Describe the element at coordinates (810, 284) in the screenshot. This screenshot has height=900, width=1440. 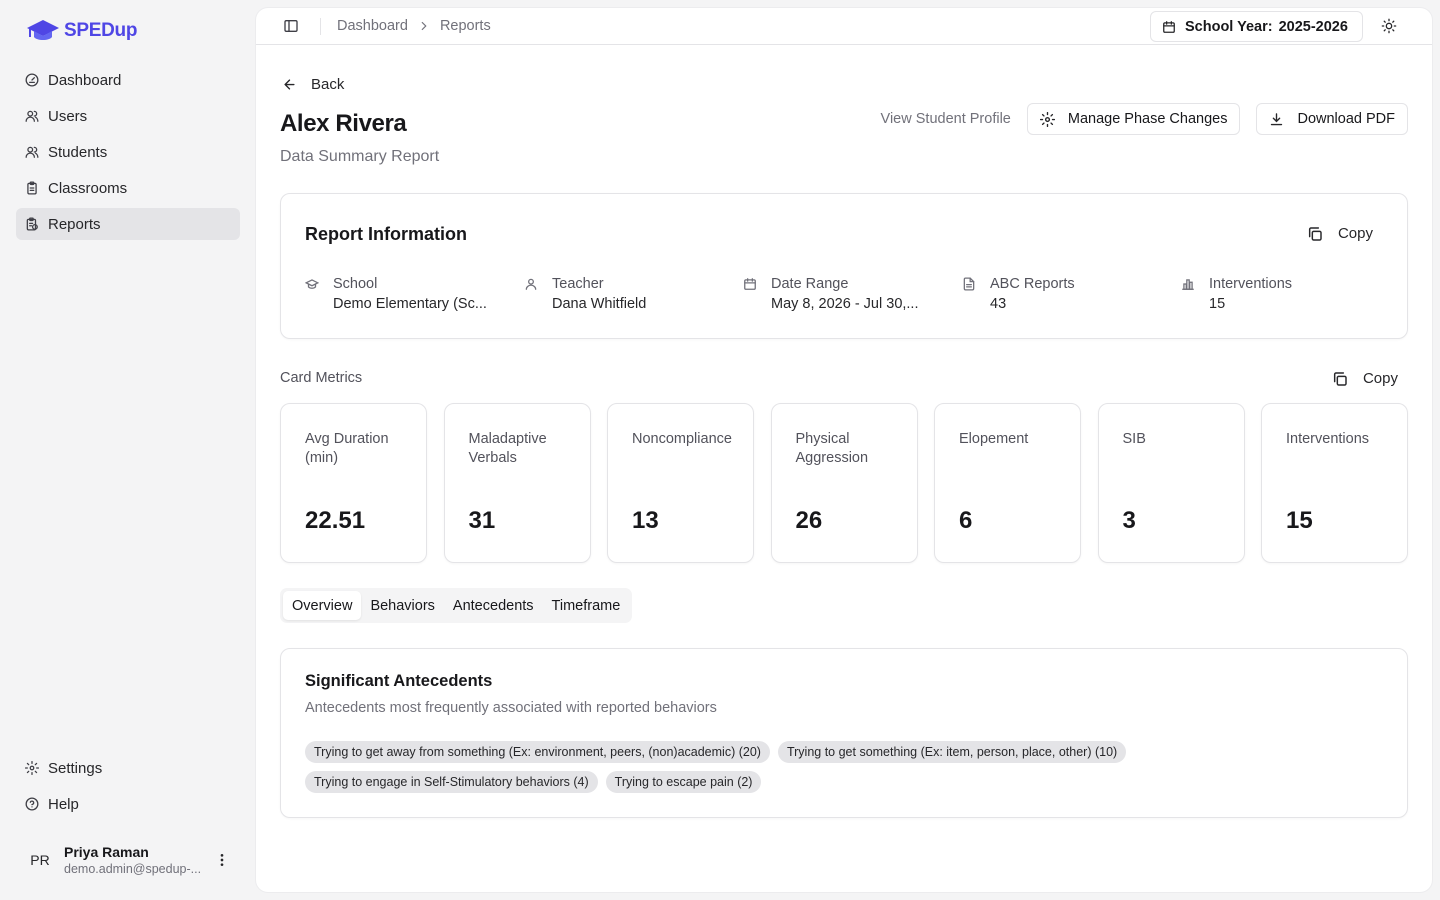
I see `info-label: Date Range` at that location.